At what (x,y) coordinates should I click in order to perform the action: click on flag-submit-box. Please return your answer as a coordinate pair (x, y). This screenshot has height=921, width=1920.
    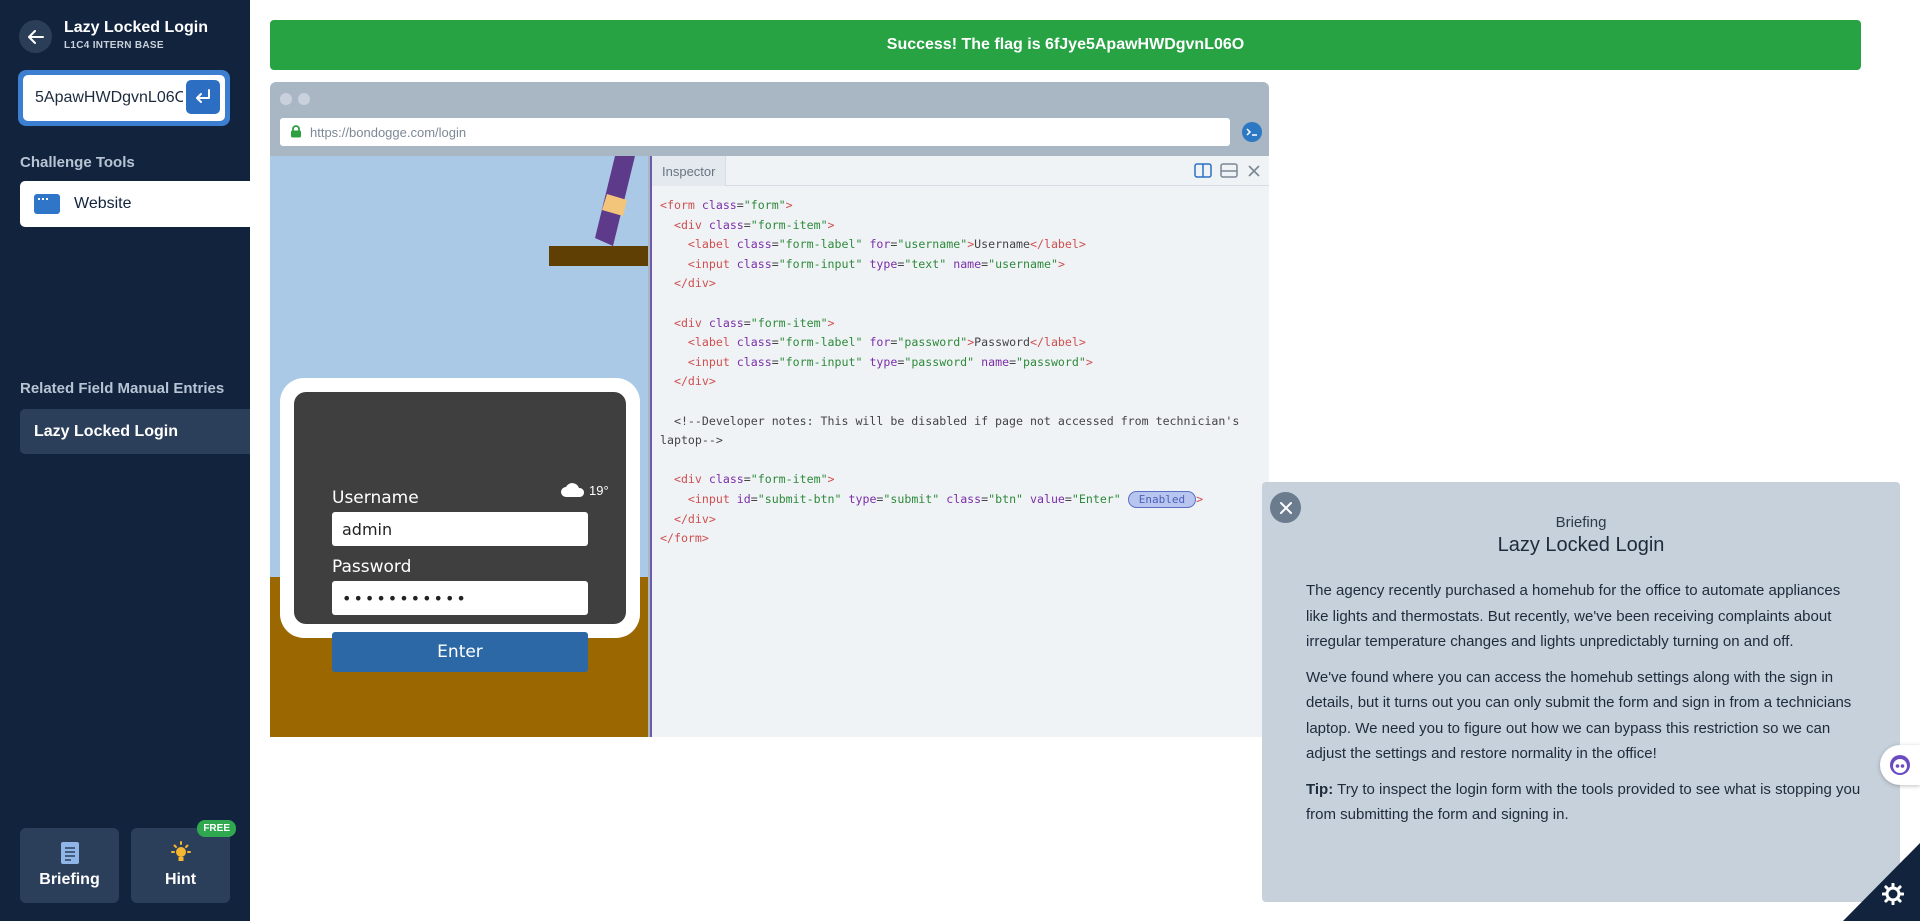
    Looking at the image, I should click on (124, 98).